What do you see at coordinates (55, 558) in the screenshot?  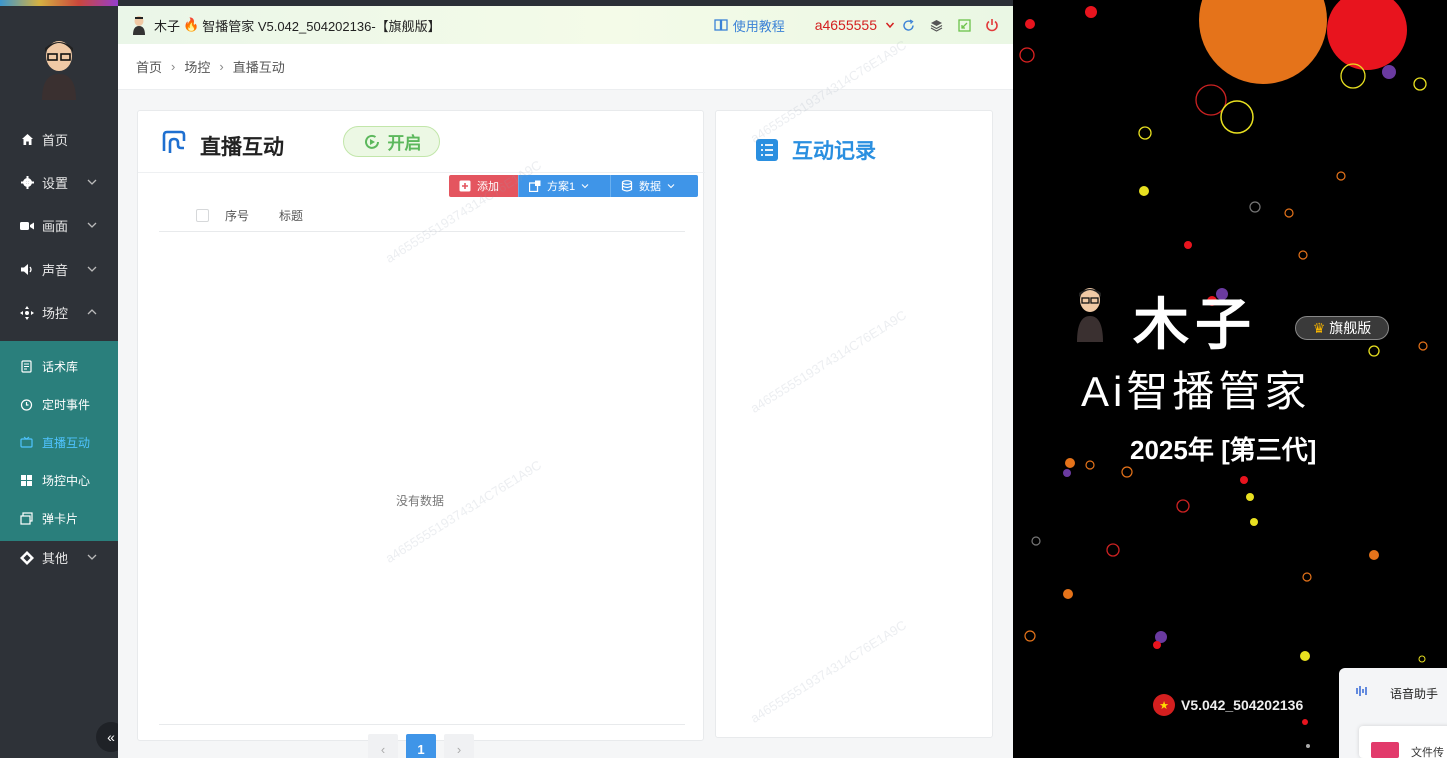 I see `nav-other-label: 其他` at bounding box center [55, 558].